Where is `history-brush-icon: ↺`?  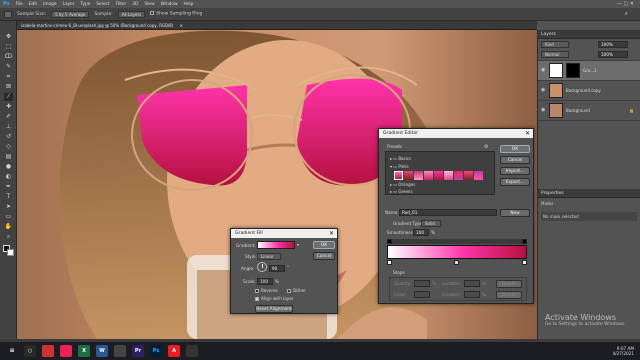
history-brush-icon: ↺ is located at coordinates (8, 137).